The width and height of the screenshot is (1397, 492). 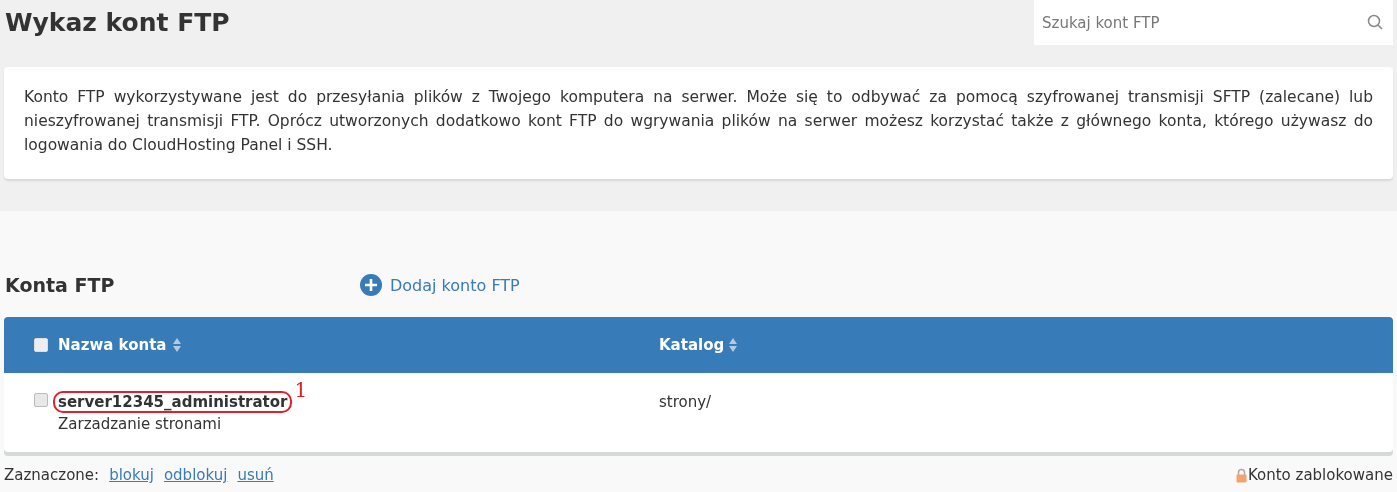 What do you see at coordinates (131, 475) in the screenshot?
I see `action-link: blokuj` at bounding box center [131, 475].